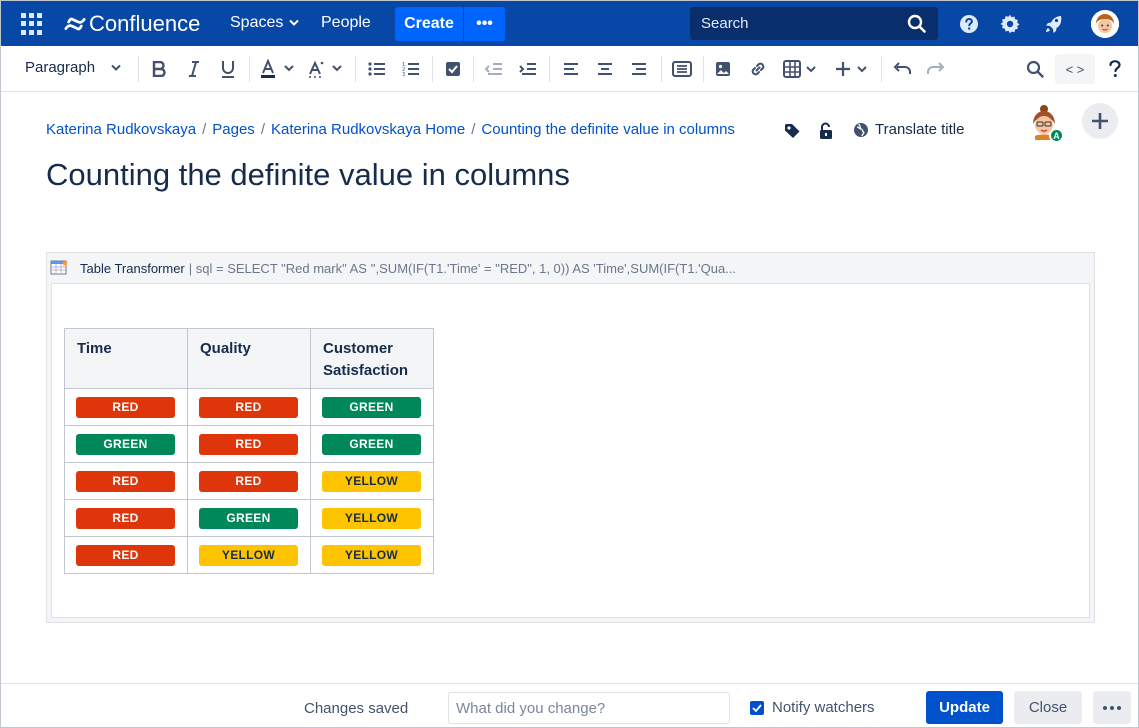  What do you see at coordinates (757, 707) in the screenshot?
I see `checkbox-checked-icon` at bounding box center [757, 707].